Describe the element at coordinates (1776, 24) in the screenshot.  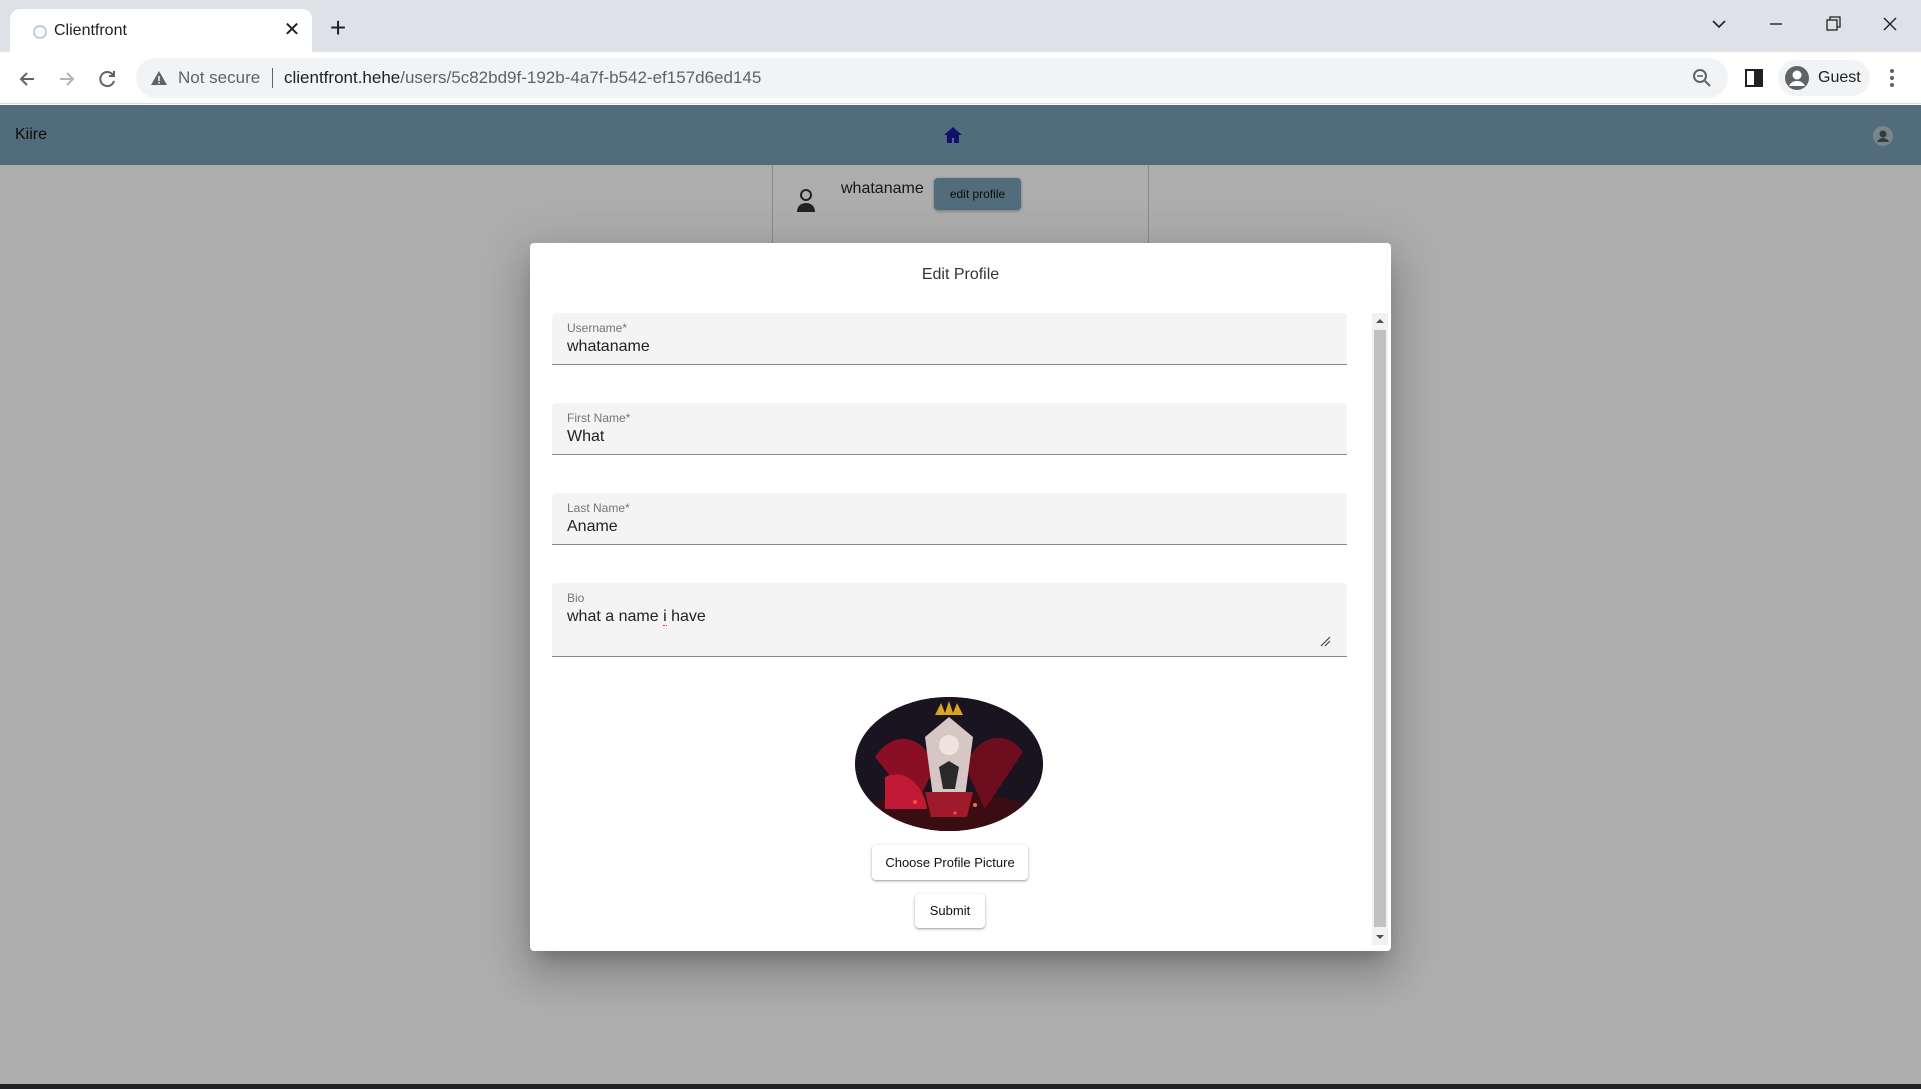
I see `minimize-icon` at that location.